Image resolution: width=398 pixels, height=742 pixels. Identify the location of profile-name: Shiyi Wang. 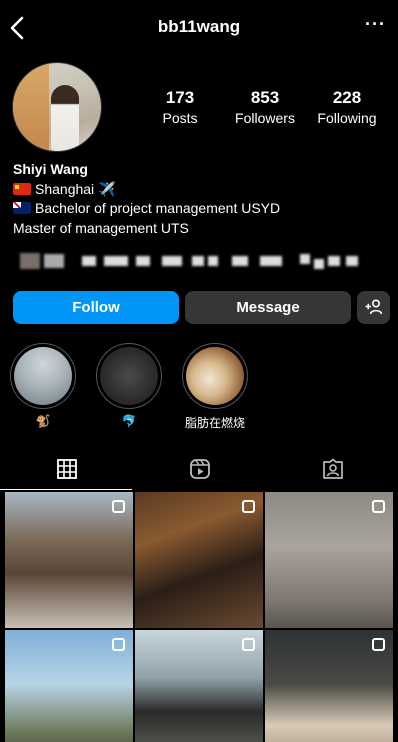
(50, 169).